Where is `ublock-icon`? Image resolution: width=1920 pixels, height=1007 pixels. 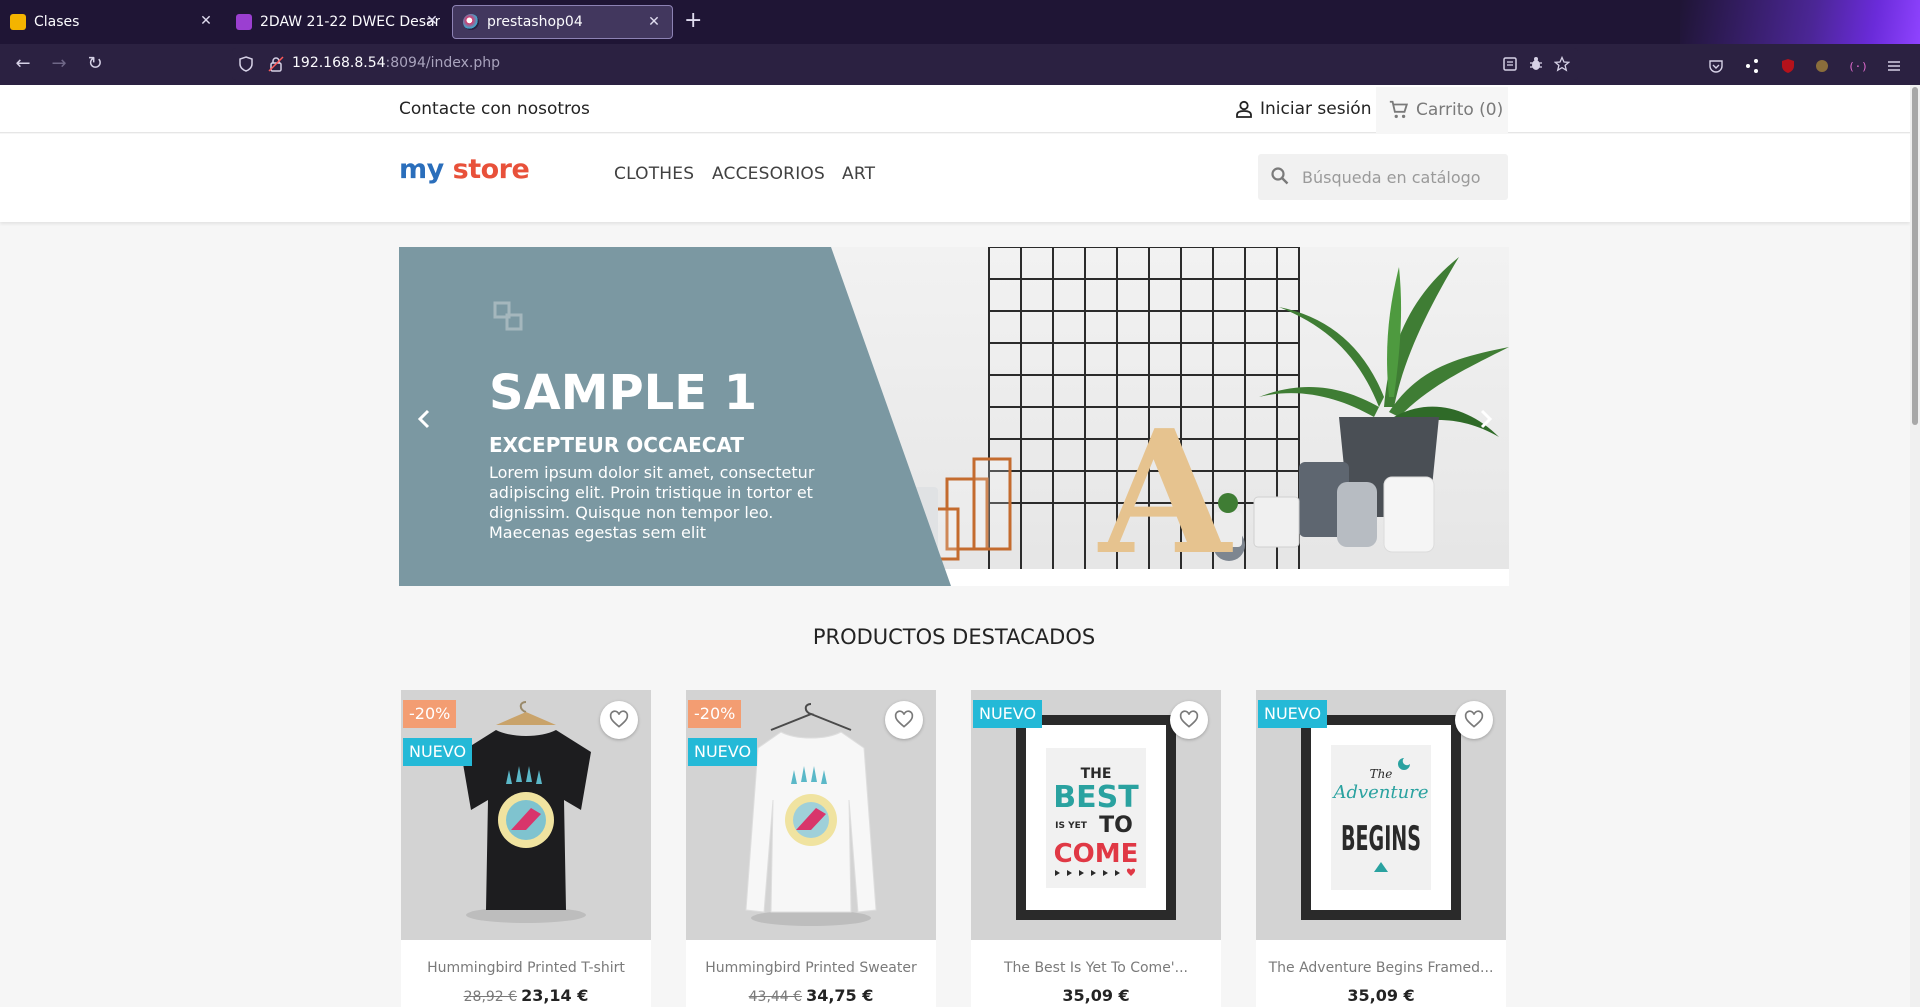
ublock-icon is located at coordinates (1788, 66).